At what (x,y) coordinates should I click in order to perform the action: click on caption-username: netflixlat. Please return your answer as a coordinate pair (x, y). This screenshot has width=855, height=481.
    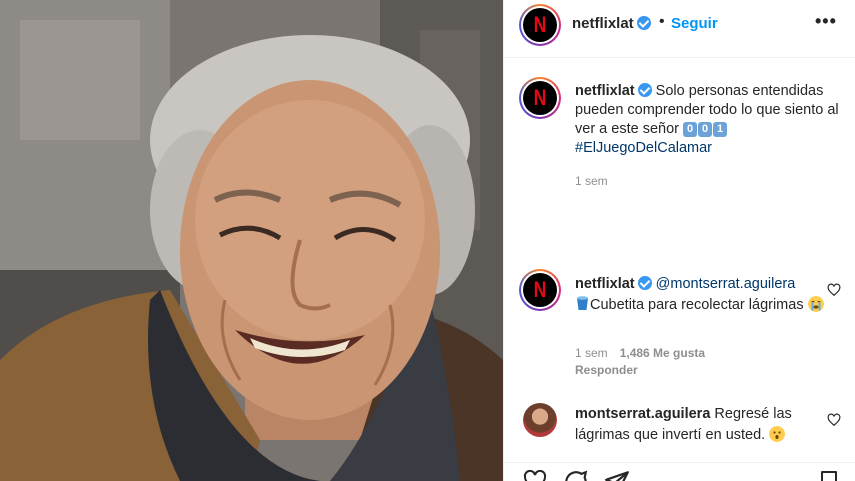
    Looking at the image, I should click on (605, 91).